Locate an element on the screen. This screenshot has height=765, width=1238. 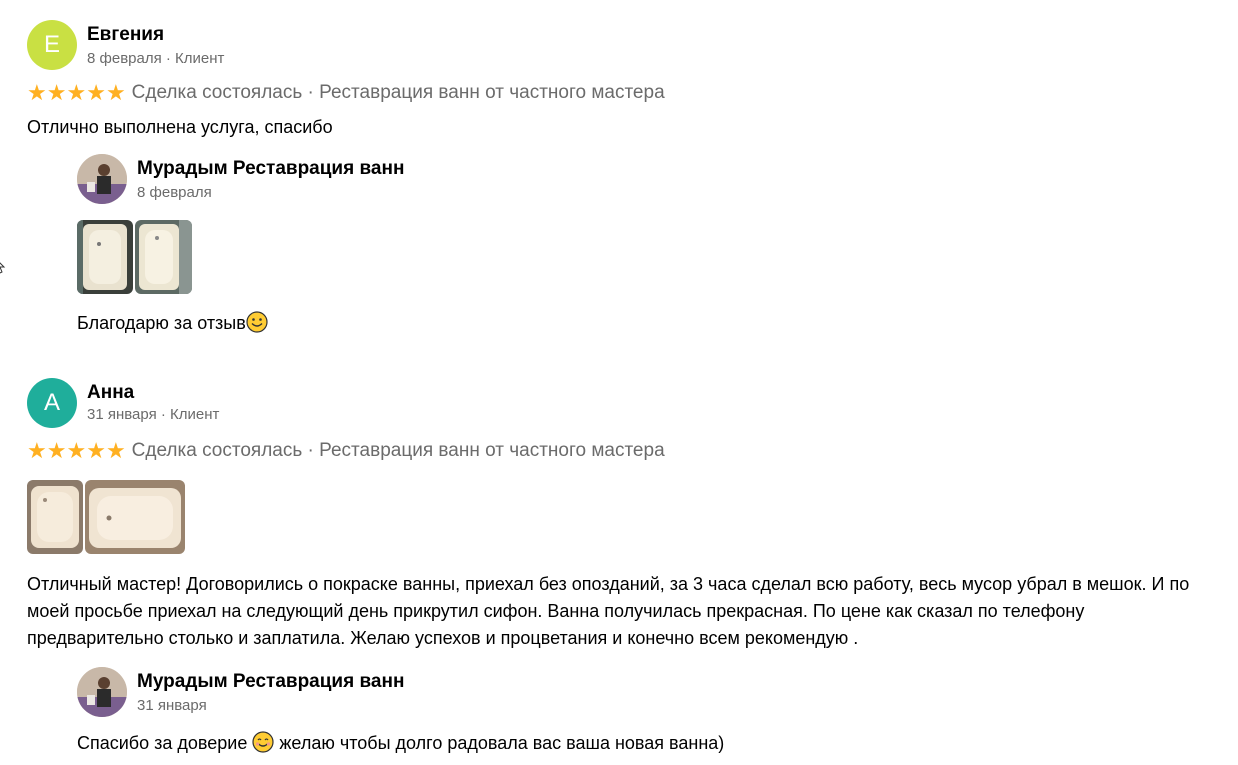
reply-text: Благодарю за отзыв is located at coordinates (172, 323).